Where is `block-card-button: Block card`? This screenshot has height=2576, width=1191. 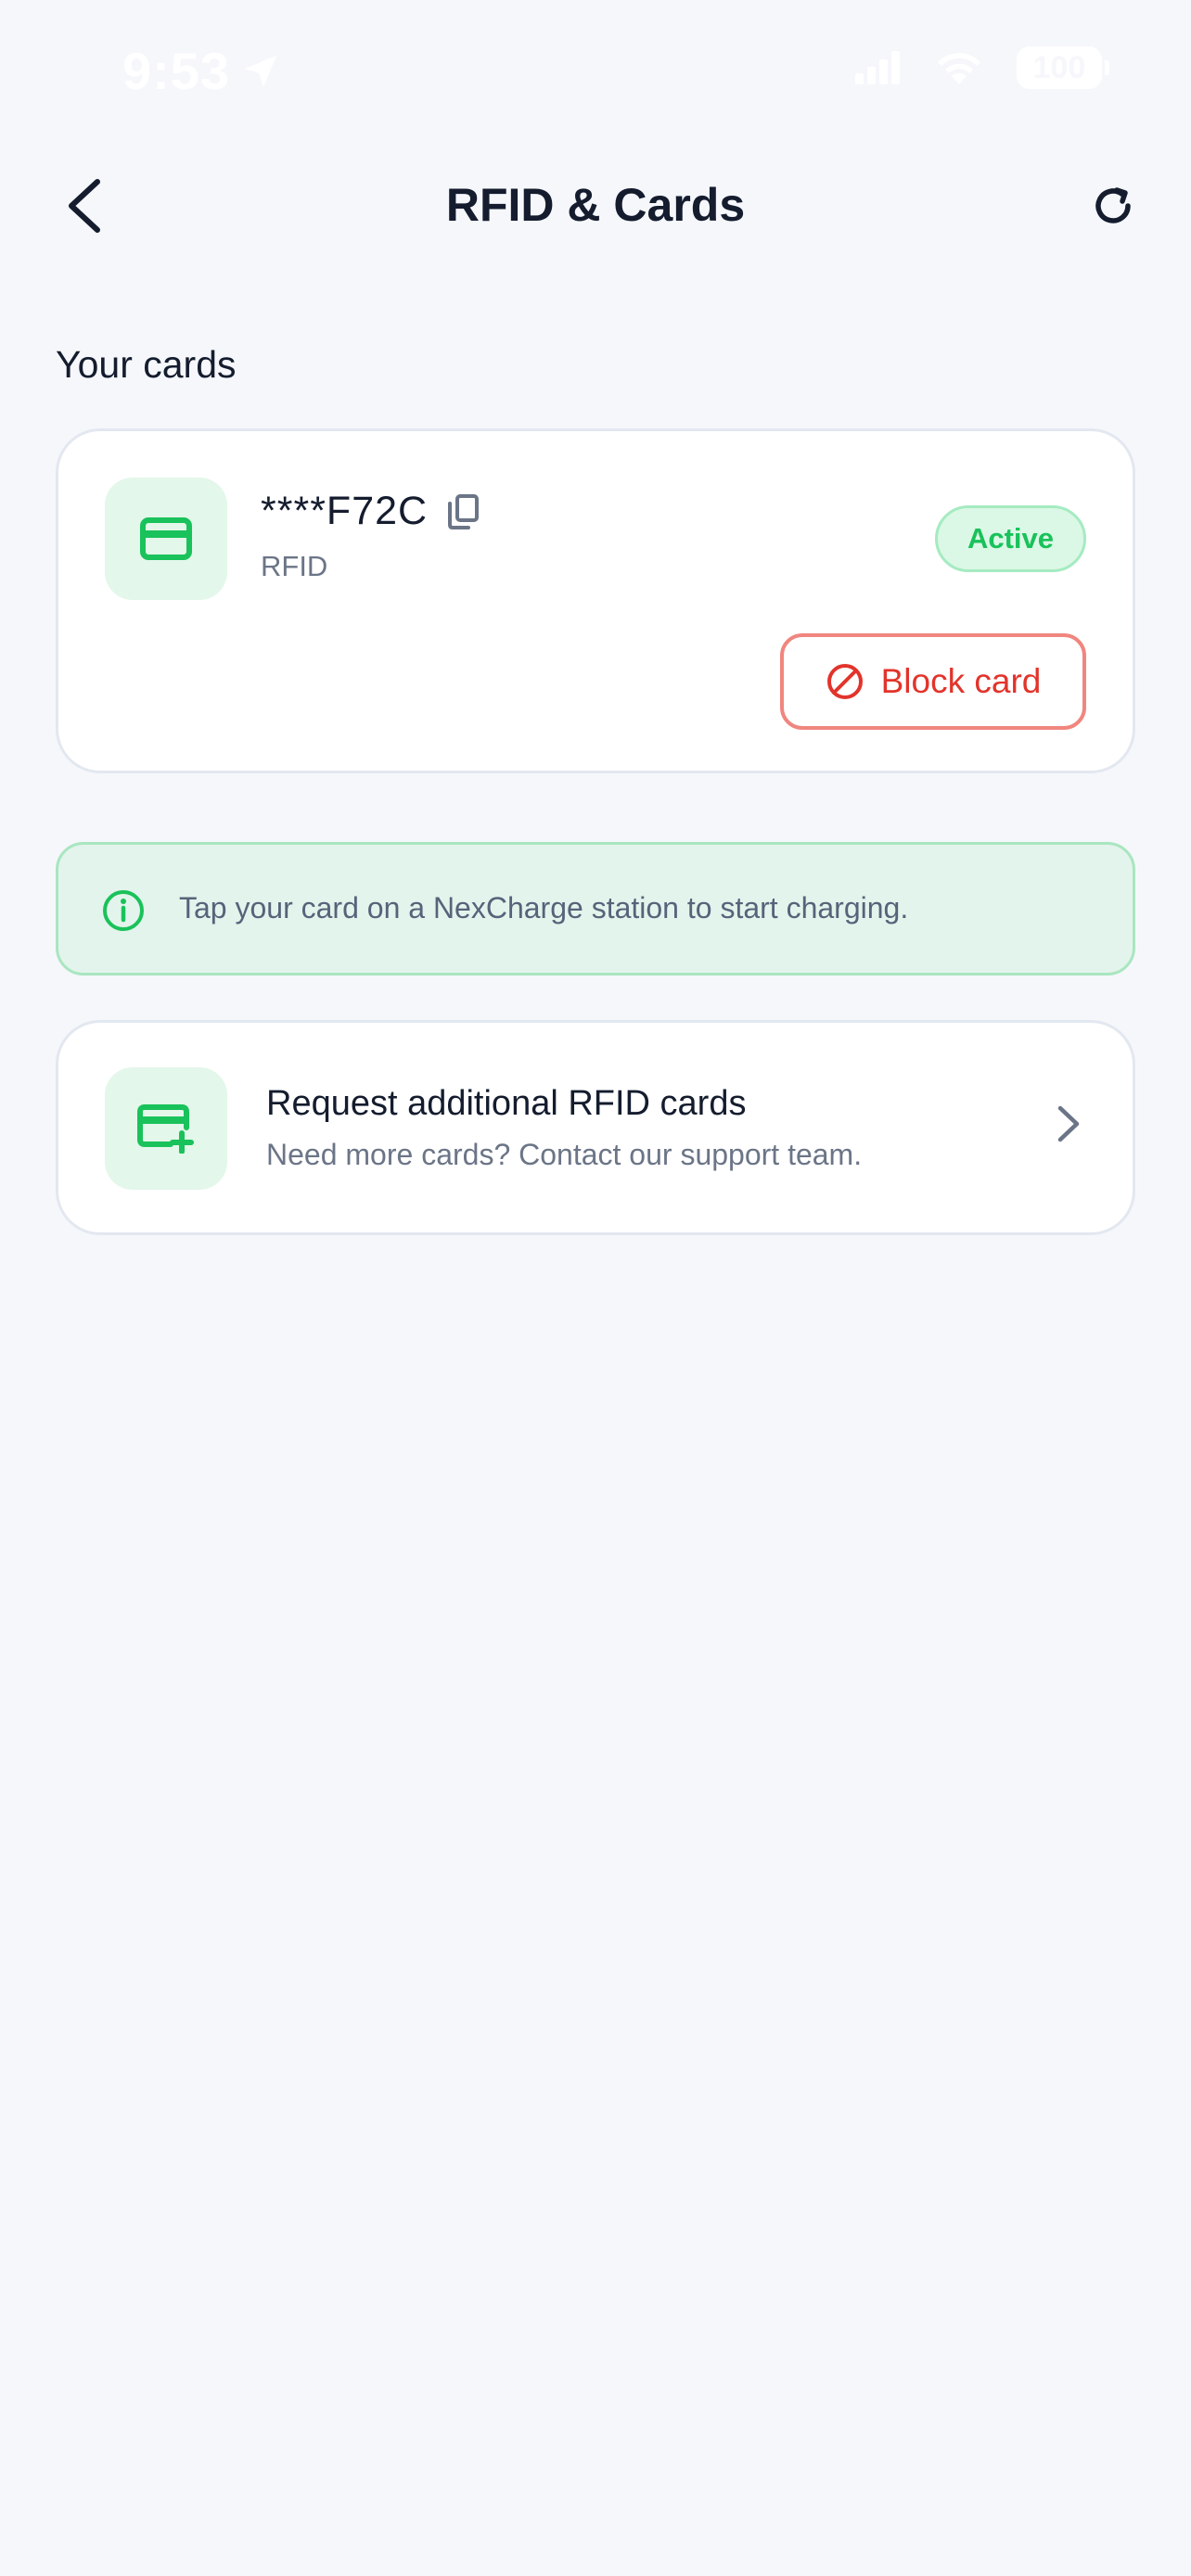 block-card-button: Block card is located at coordinates (933, 682).